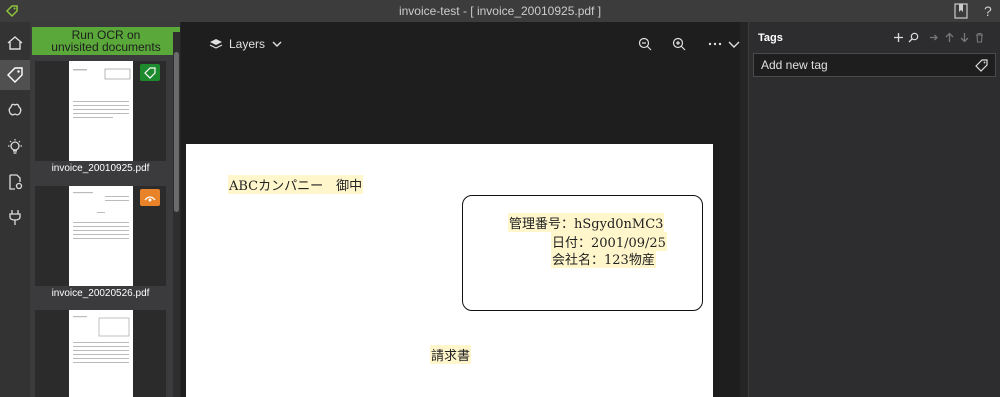  Describe the element at coordinates (603, 258) in the screenshot. I see `ocr-text-company-name: 会社名：123物産` at that location.